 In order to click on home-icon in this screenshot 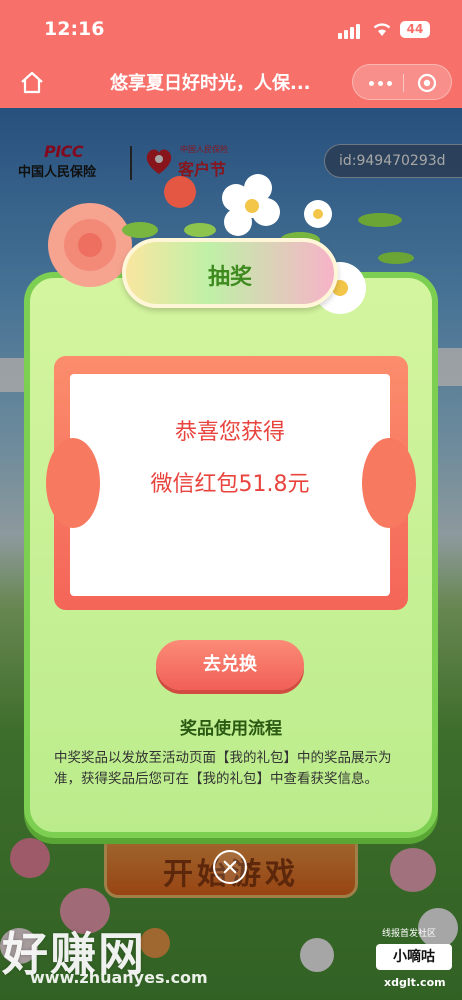, I will do `click(32, 82)`.